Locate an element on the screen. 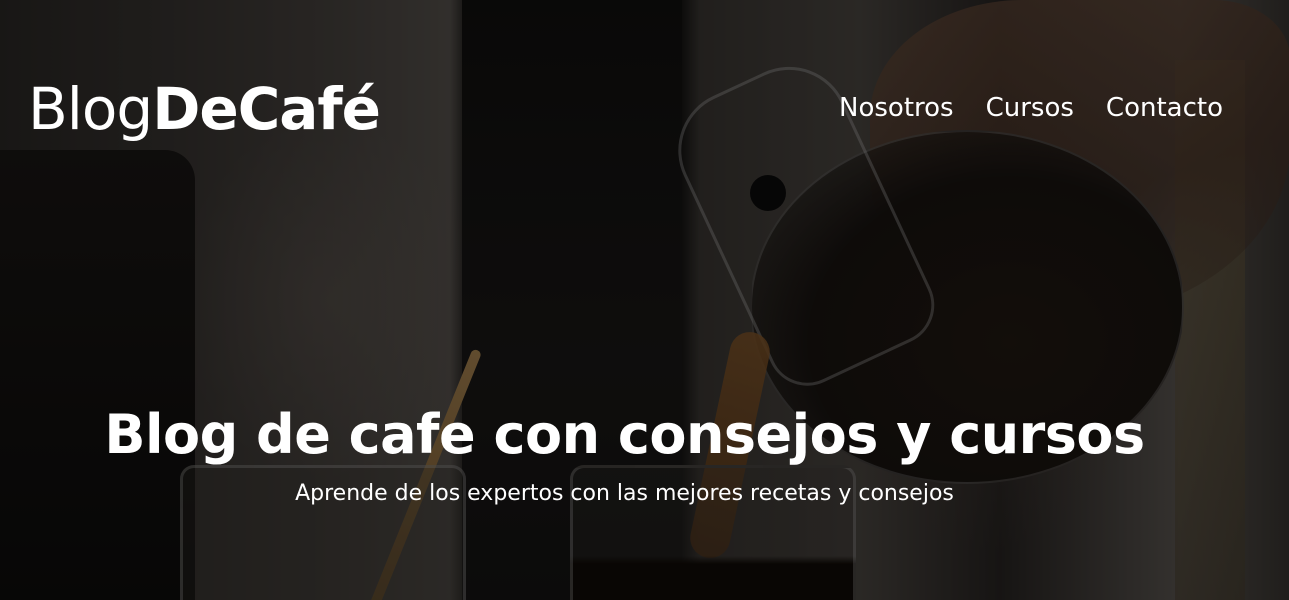  hero-title: Blog de cafe con consejos y cursos is located at coordinates (624, 434).